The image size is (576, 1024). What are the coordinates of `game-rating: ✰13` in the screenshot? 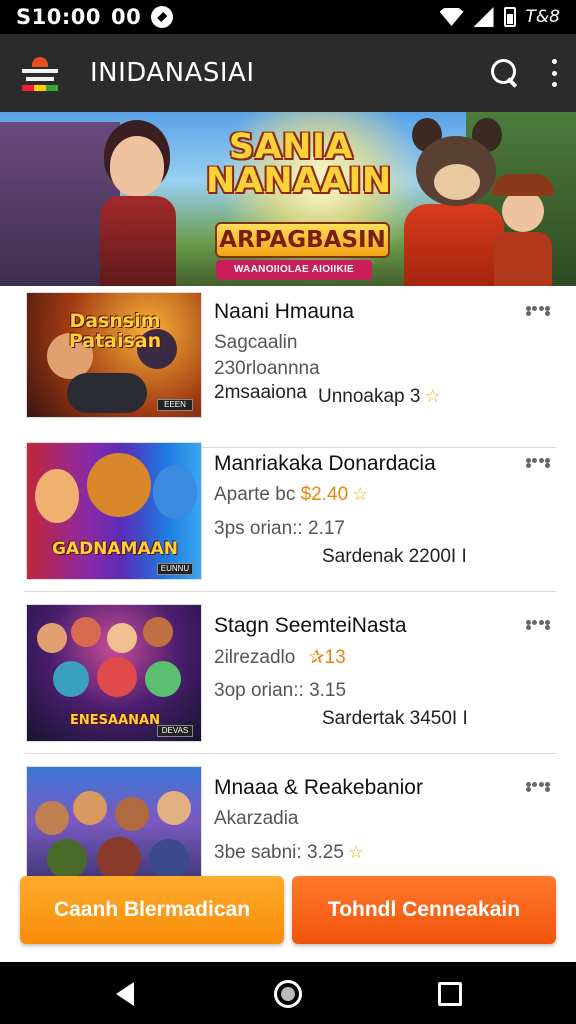 It's located at (327, 657).